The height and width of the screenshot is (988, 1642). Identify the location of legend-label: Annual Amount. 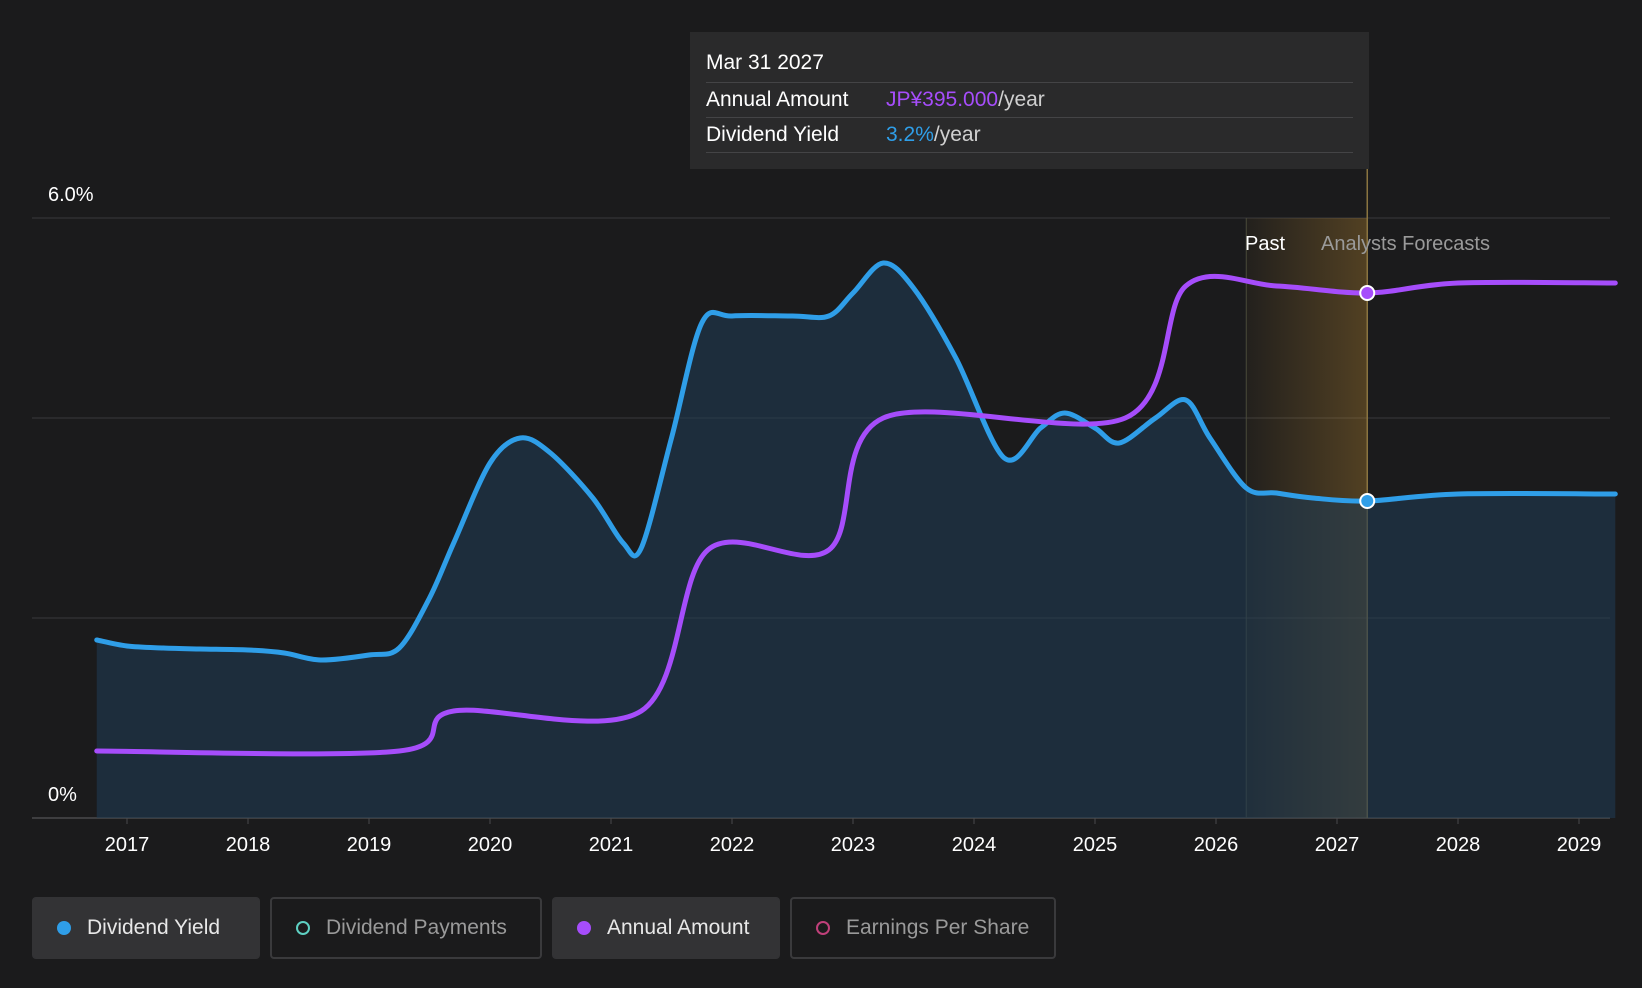
(678, 927).